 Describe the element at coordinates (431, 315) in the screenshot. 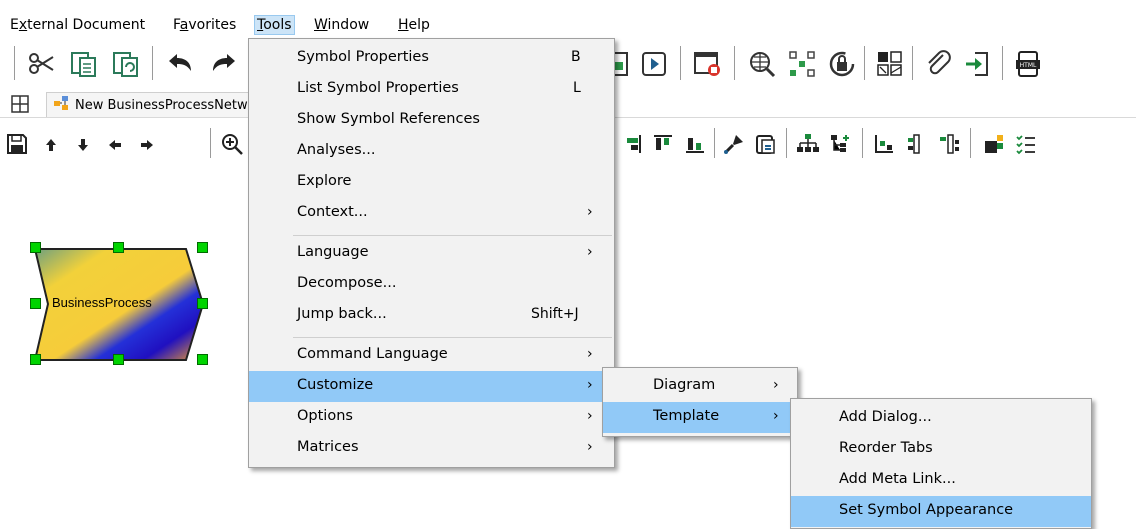

I see `menu-item-jump-back: Jump back... Shift+J` at that location.